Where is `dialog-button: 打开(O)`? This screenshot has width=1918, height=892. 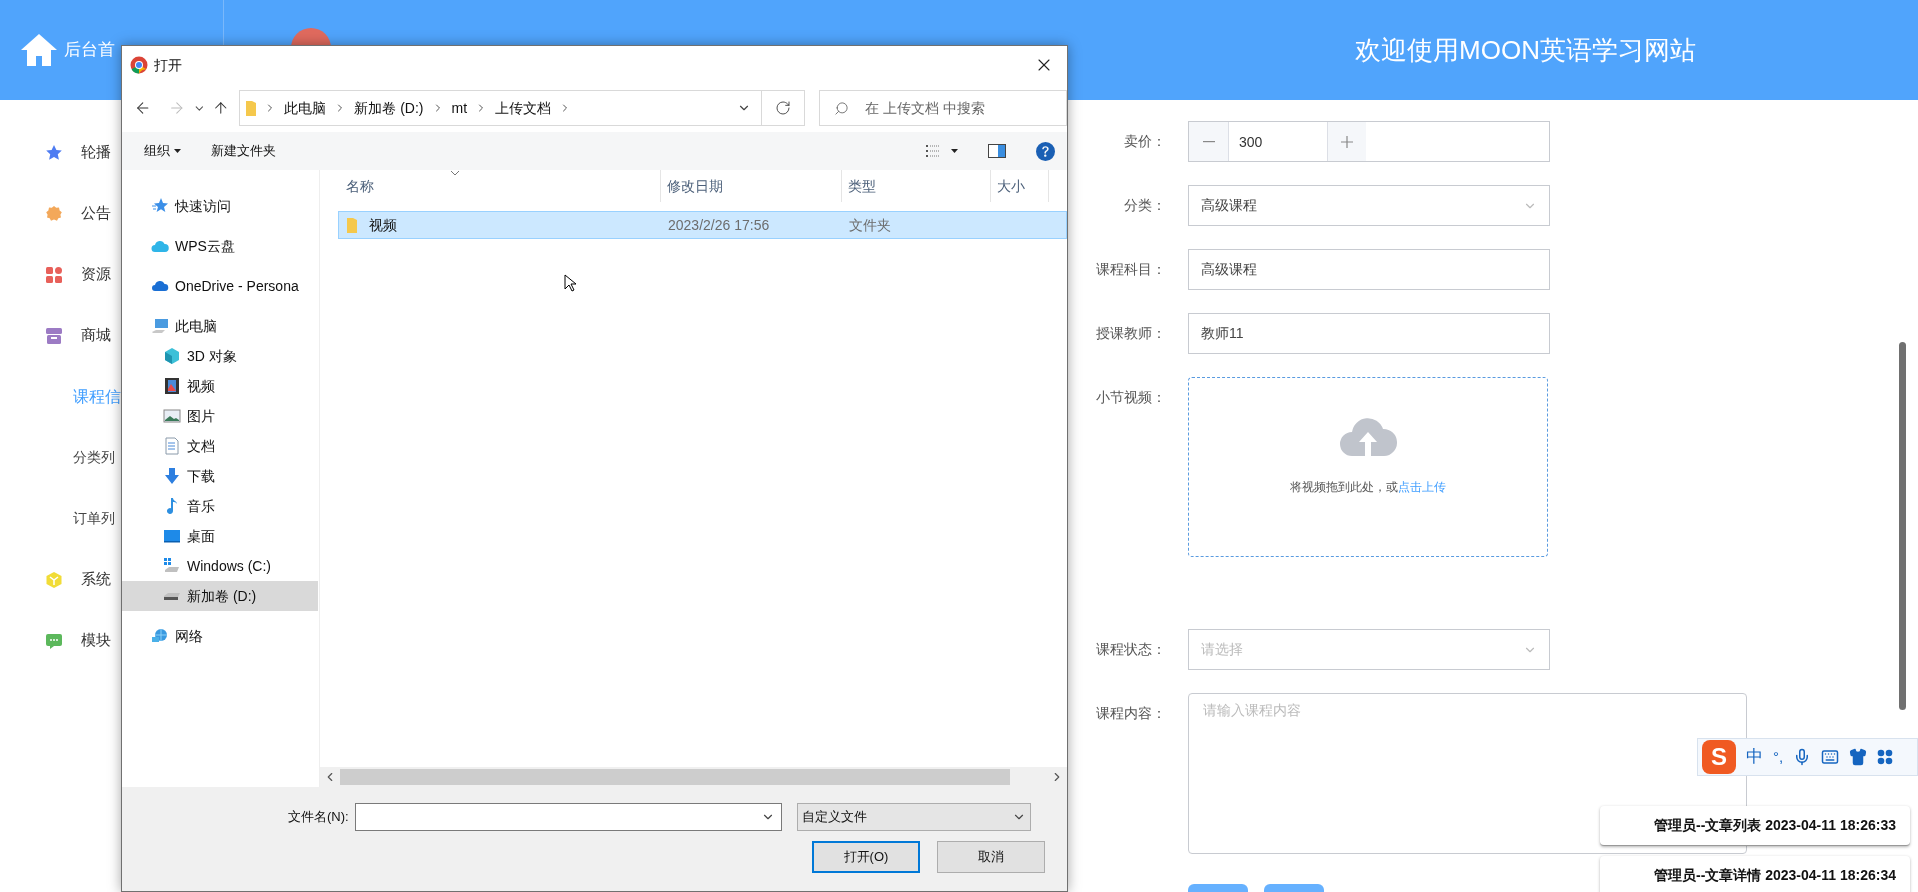
dialog-button: 打开(O) is located at coordinates (866, 857).